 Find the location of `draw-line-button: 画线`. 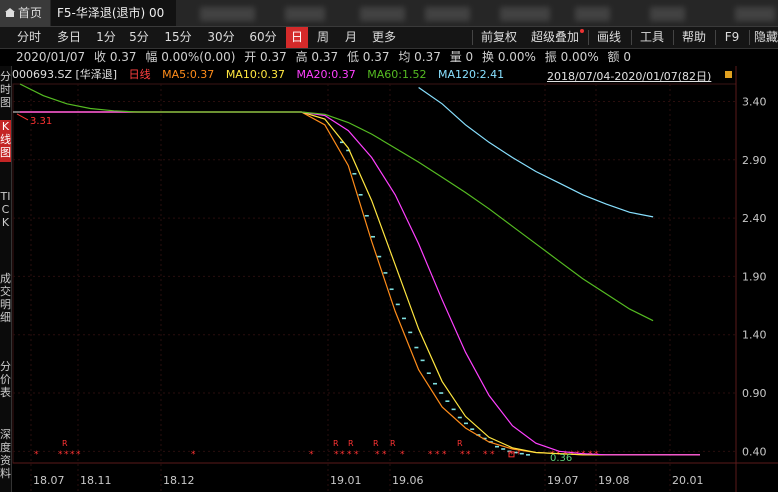

draw-line-button: 画线 is located at coordinates (609, 37).